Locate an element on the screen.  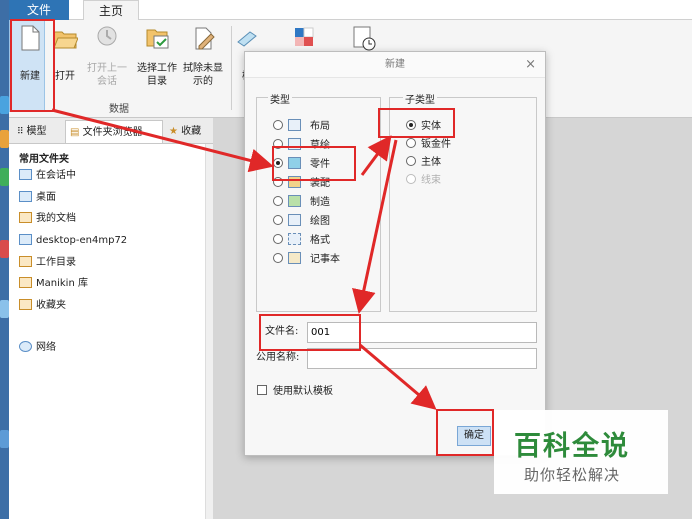
documents-icon is located at coordinates (25, 217).